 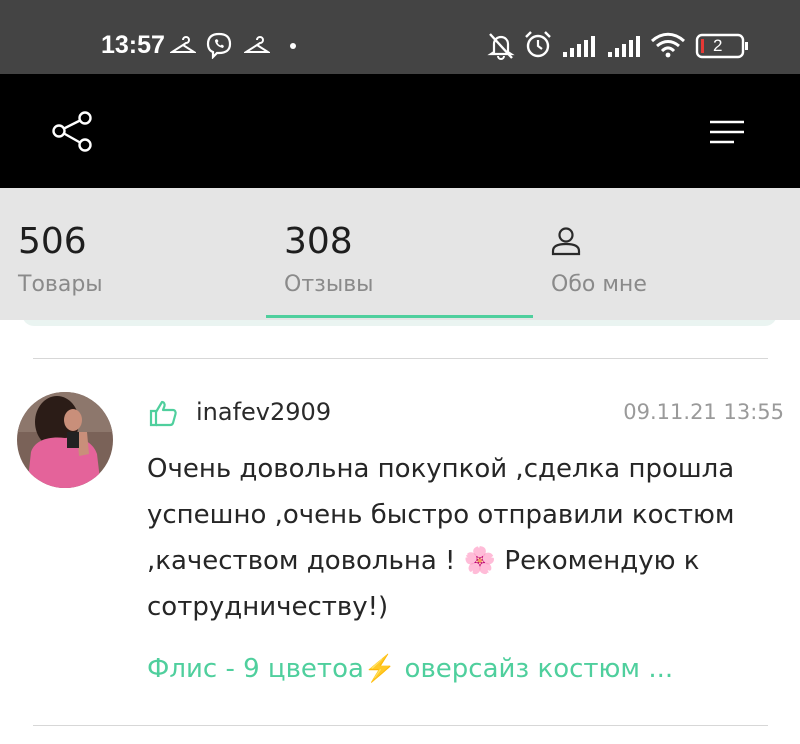 What do you see at coordinates (65, 440) in the screenshot?
I see `avatar` at bounding box center [65, 440].